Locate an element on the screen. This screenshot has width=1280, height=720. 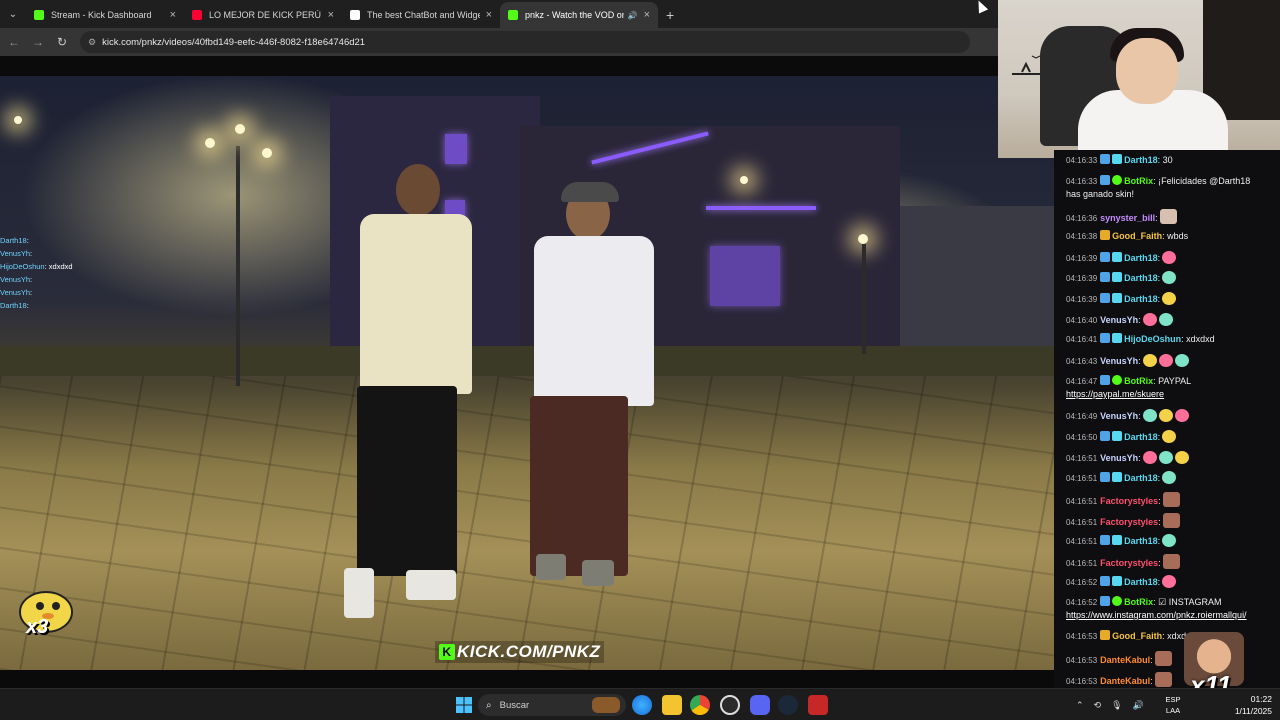
chat-message: 04:16:33 Darth18: 30 is located at coordinates (1169, 160).